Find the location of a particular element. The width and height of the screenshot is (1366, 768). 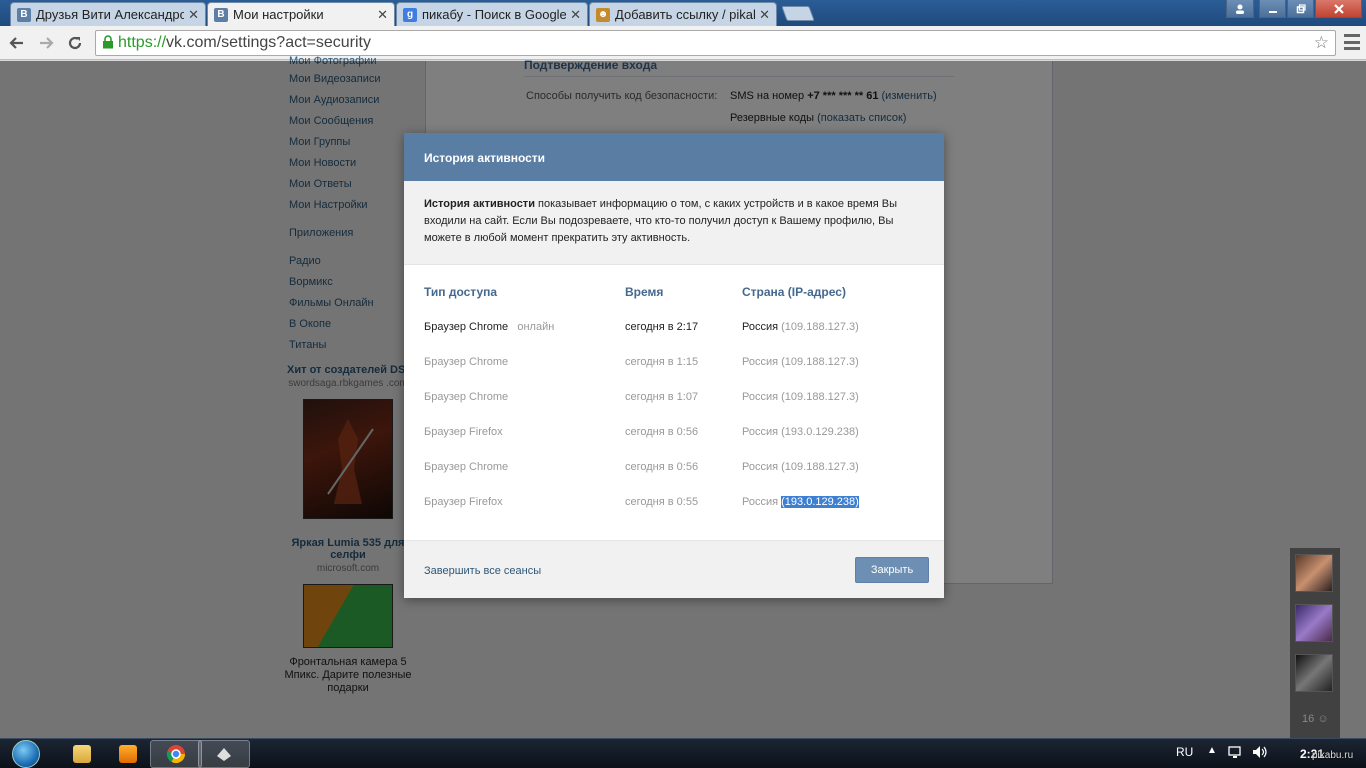

column-header-country-ip: Страна (IP-адрес) is located at coordinates (794, 292).